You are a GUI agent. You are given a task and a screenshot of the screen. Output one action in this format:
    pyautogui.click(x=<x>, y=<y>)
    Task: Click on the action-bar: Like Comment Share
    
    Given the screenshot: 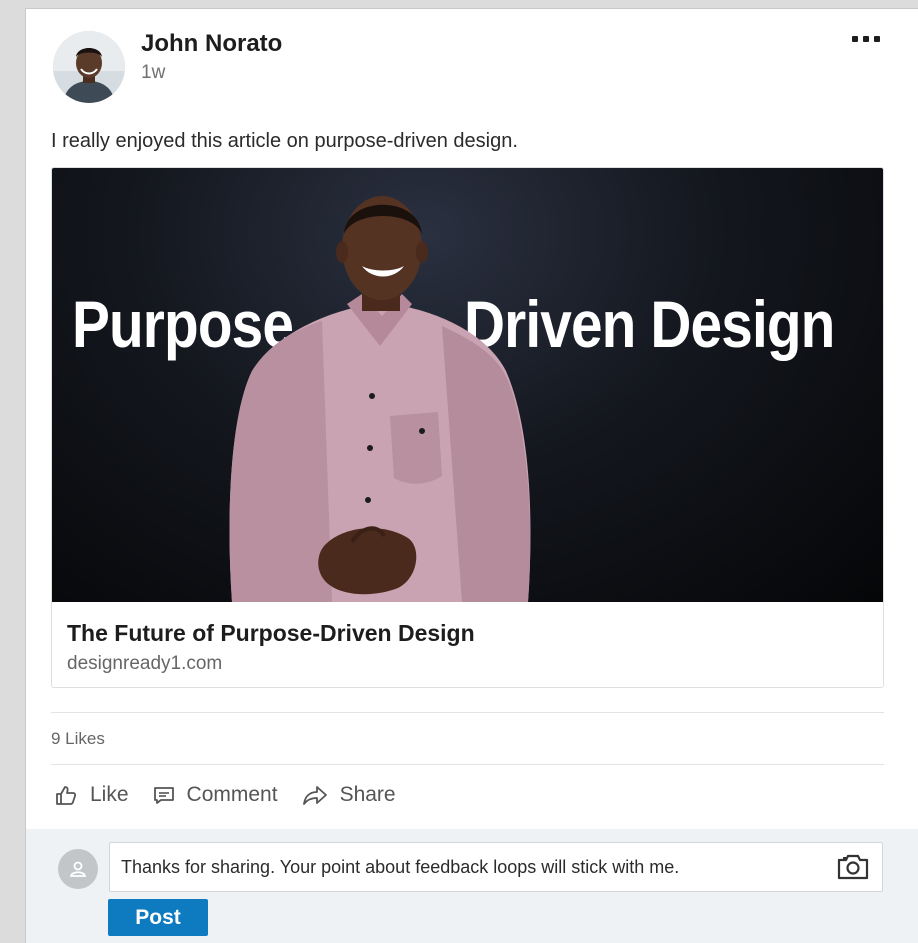 What is the action you would take?
    pyautogui.click(x=225, y=795)
    